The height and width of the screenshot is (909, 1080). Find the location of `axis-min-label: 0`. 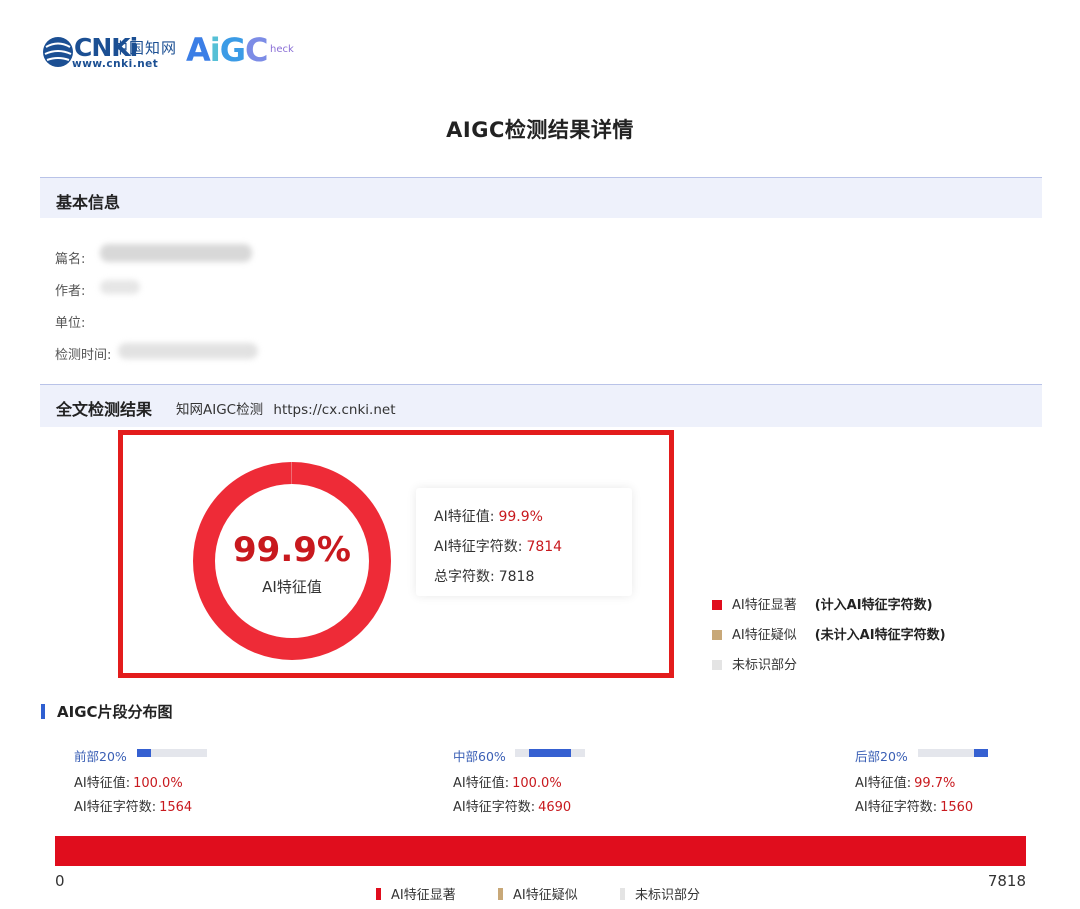

axis-min-label: 0 is located at coordinates (60, 881).